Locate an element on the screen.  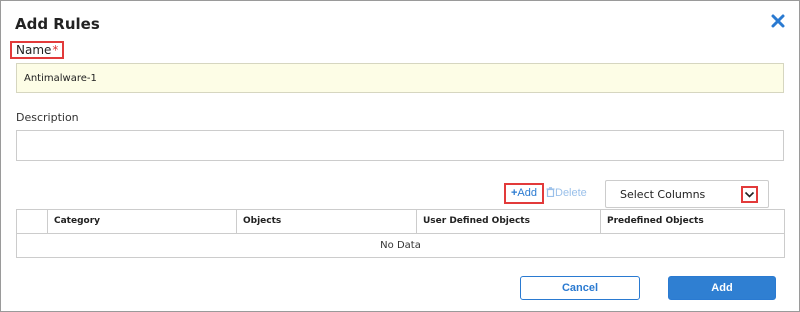
column-header-user-defined-objects: User Defined Objects is located at coordinates (509, 221).